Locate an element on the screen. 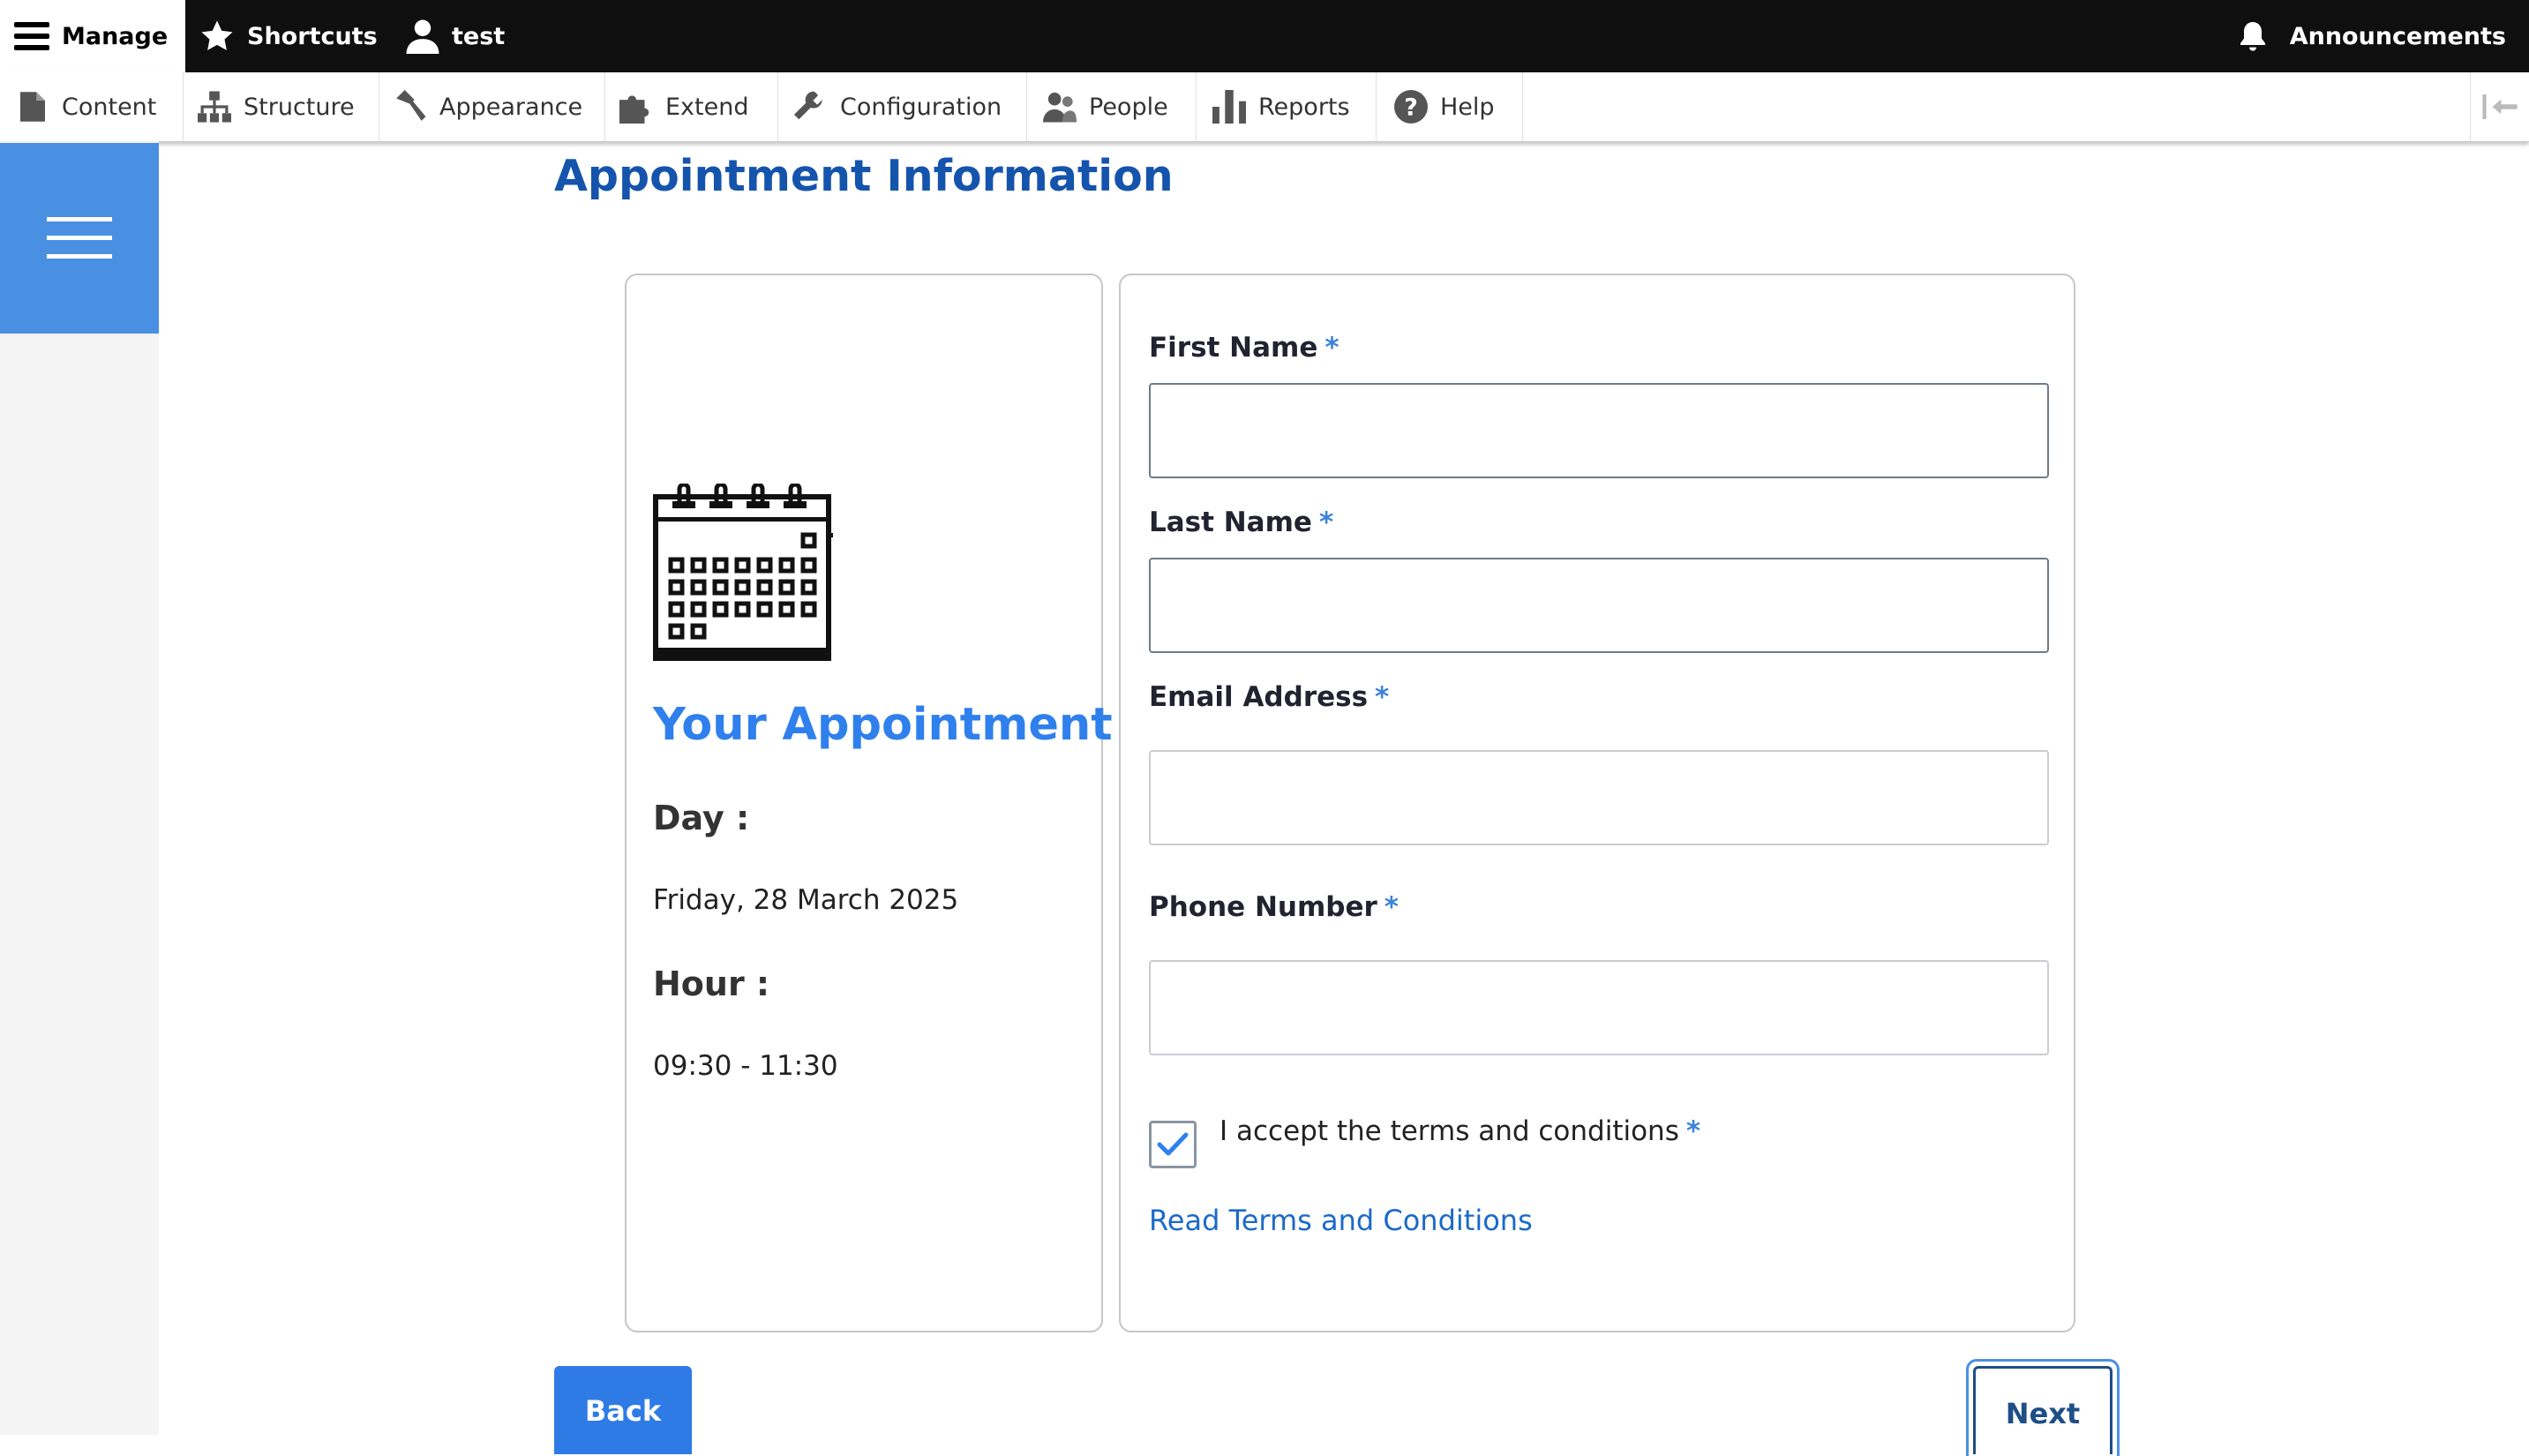 This screenshot has width=2529, height=1456. manage-tab: Manage is located at coordinates (92, 36).